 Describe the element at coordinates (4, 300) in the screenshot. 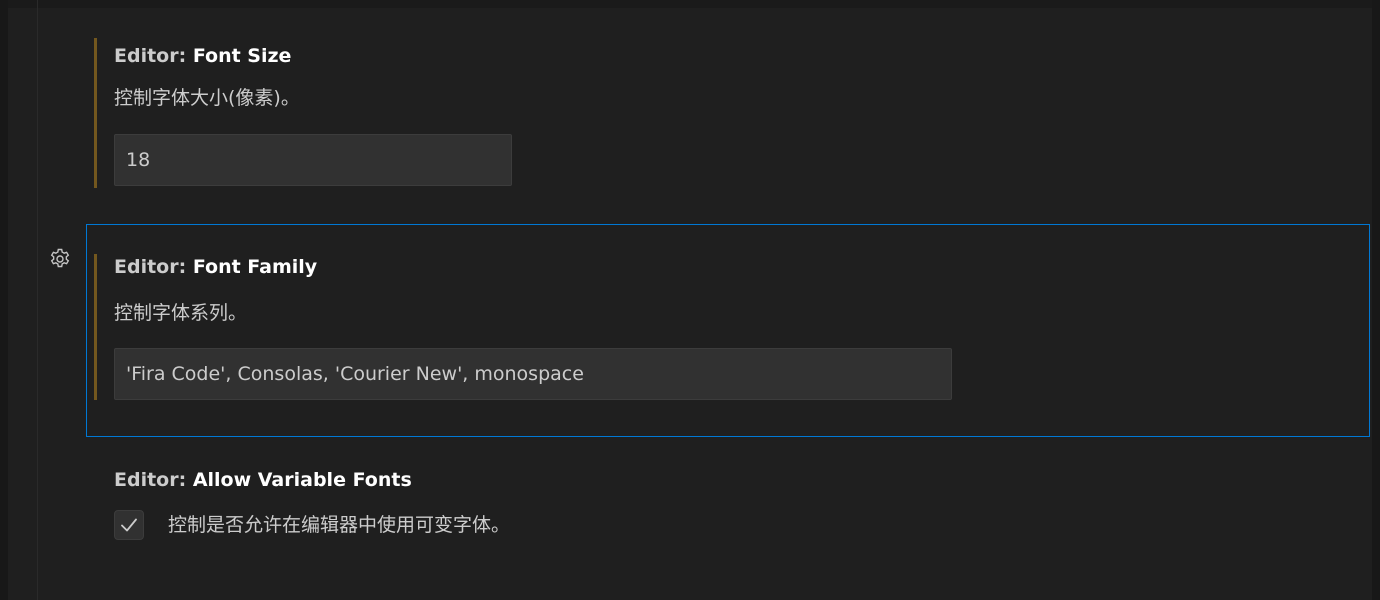

I see `left-edge` at that location.